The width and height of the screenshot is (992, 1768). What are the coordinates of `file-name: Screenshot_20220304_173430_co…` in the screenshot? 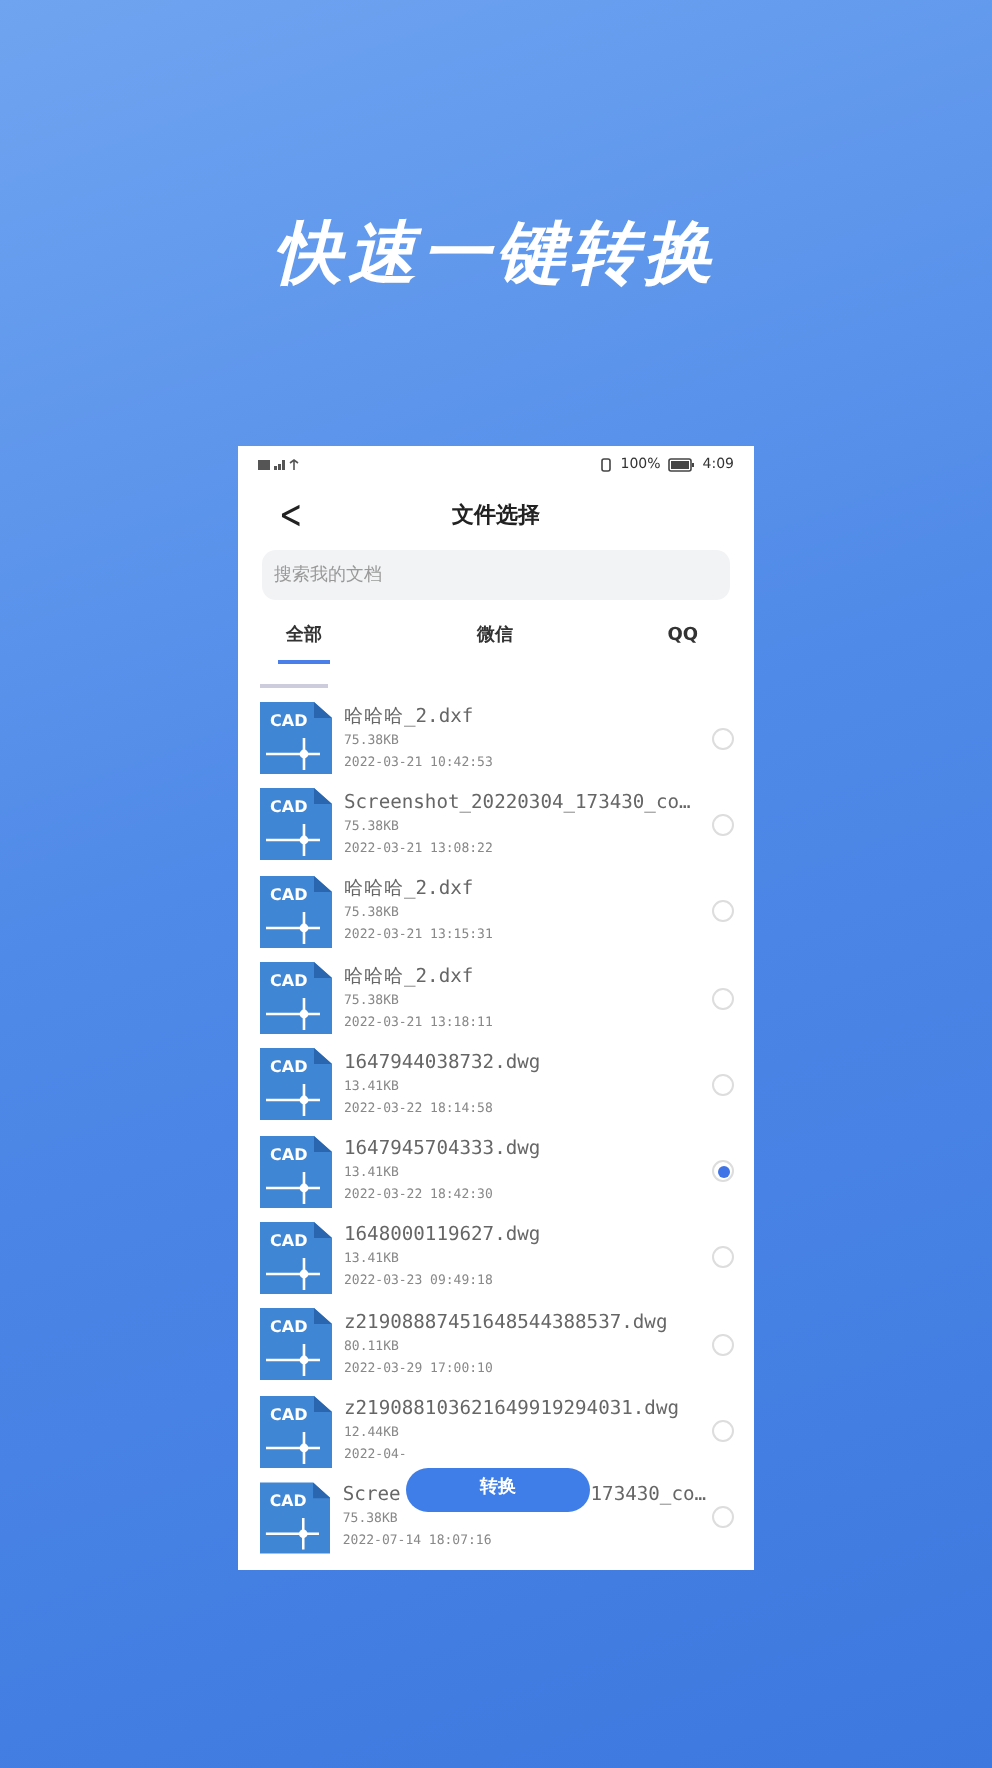 It's located at (518, 802).